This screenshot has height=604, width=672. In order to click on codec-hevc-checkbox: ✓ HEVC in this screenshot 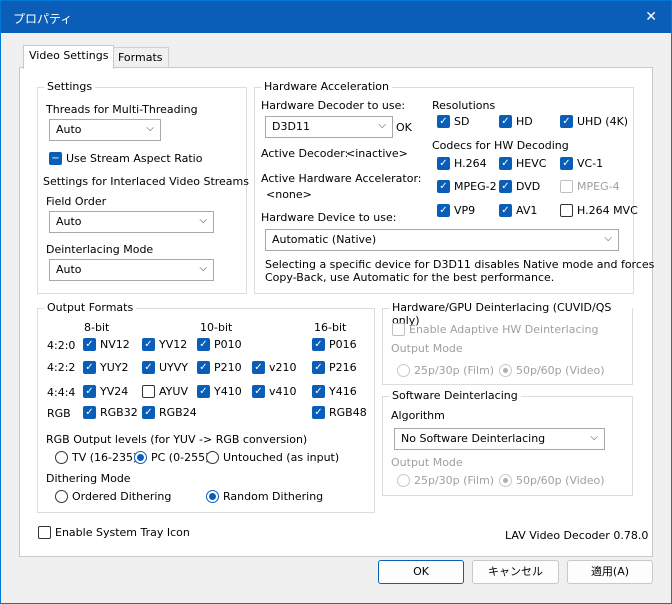, I will do `click(522, 163)`.